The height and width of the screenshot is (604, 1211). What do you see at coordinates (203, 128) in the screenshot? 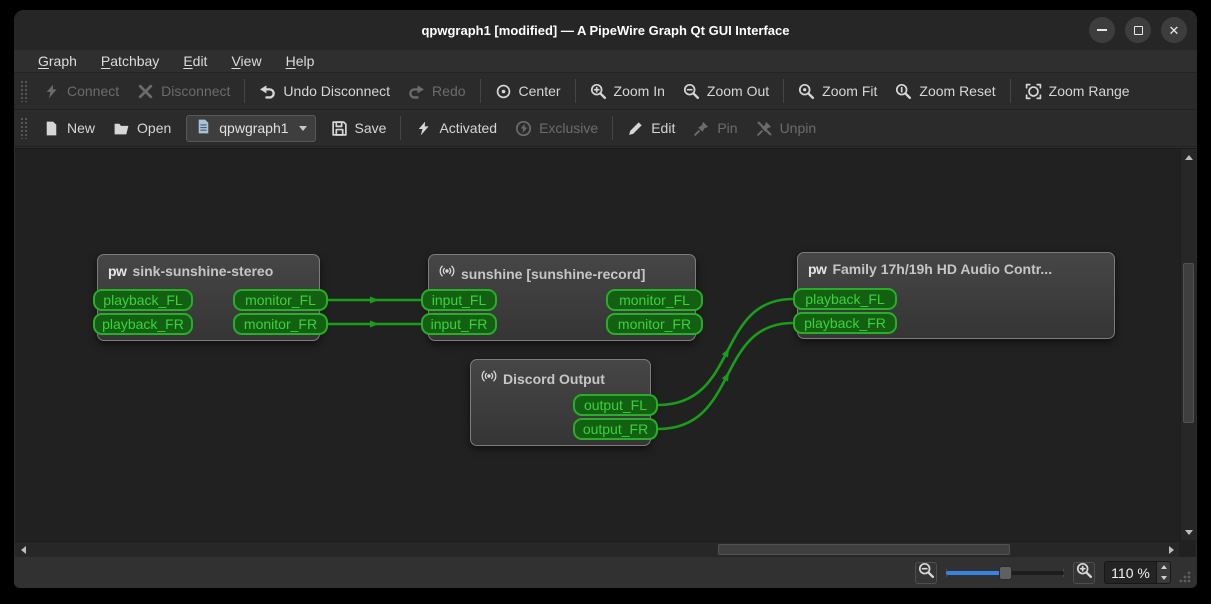
I see `patchbay-doc-icon` at bounding box center [203, 128].